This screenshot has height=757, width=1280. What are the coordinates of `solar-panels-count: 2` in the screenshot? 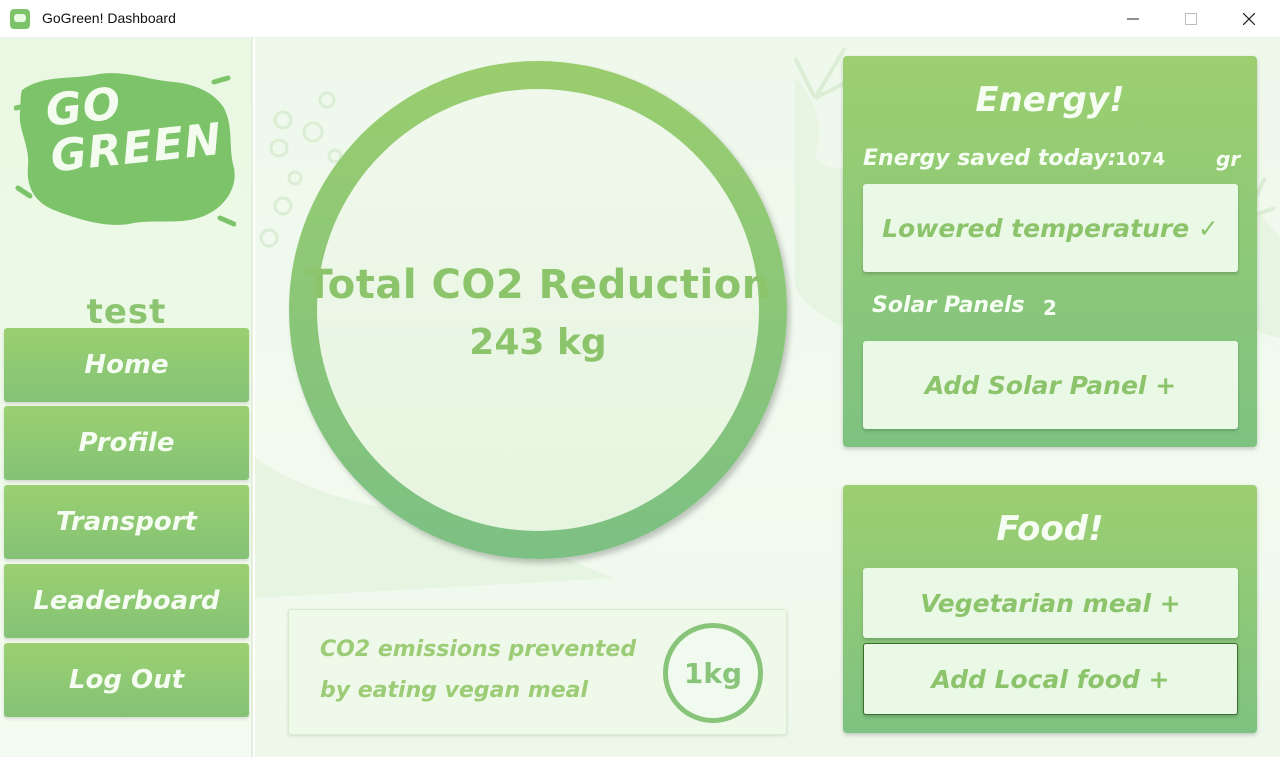 It's located at (1050, 308).